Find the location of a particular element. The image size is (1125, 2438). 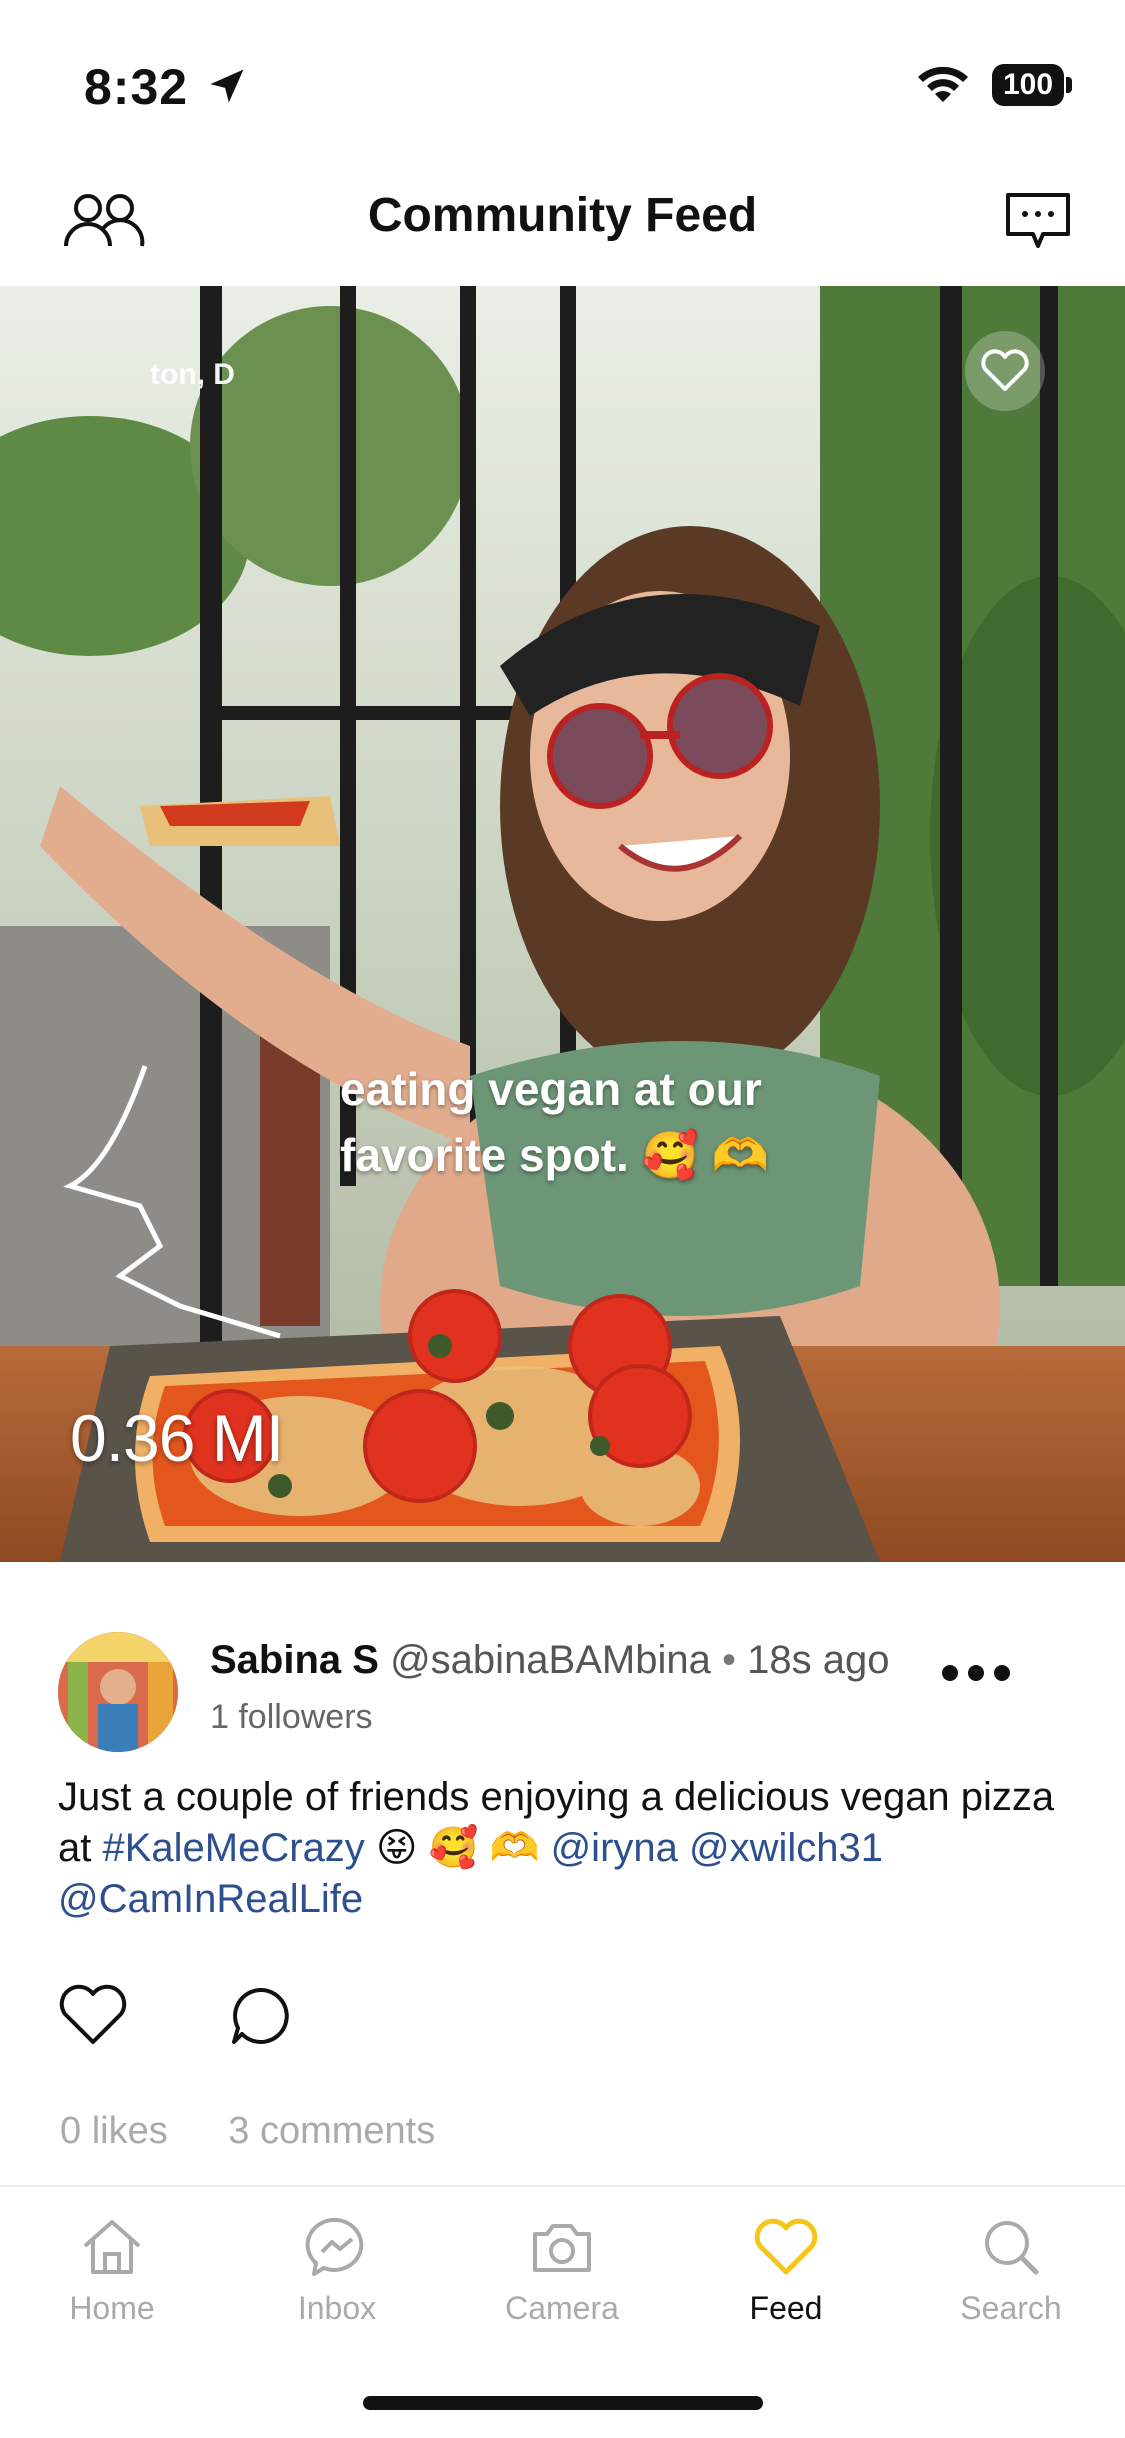

post-author-line: Sabina S @sabinaBAMbina • 18s ago is located at coordinates (549, 1660).